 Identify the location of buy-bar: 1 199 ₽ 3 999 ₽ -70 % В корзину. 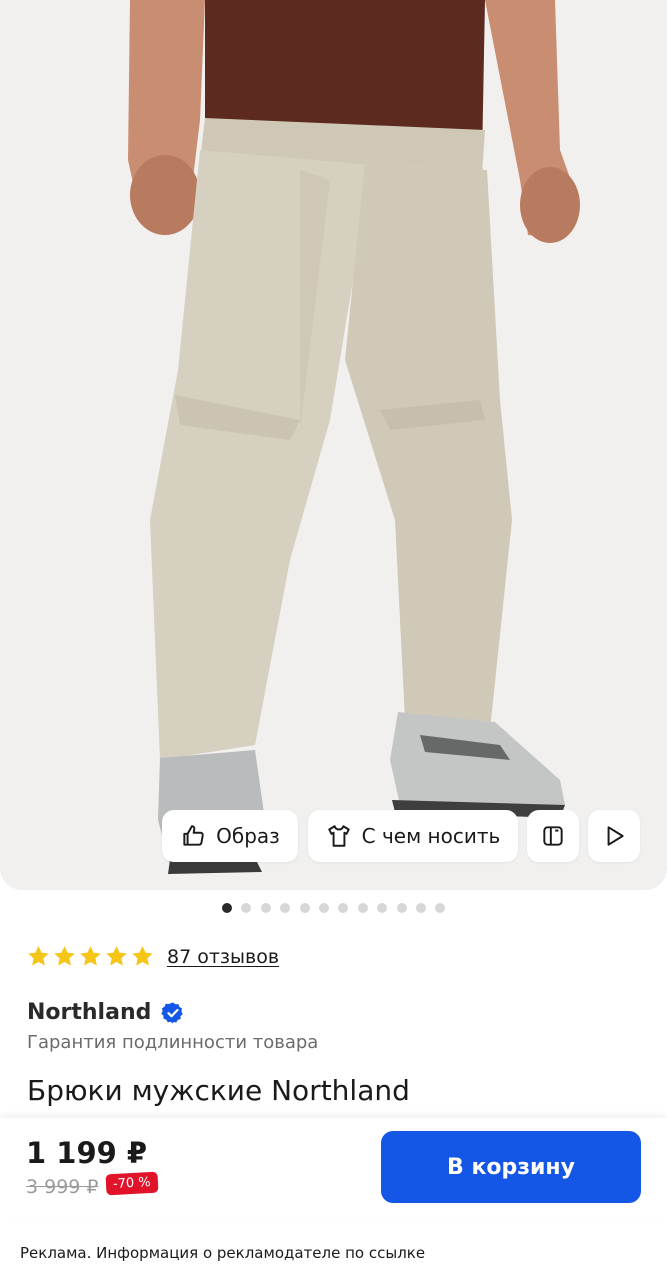
(333, 1168).